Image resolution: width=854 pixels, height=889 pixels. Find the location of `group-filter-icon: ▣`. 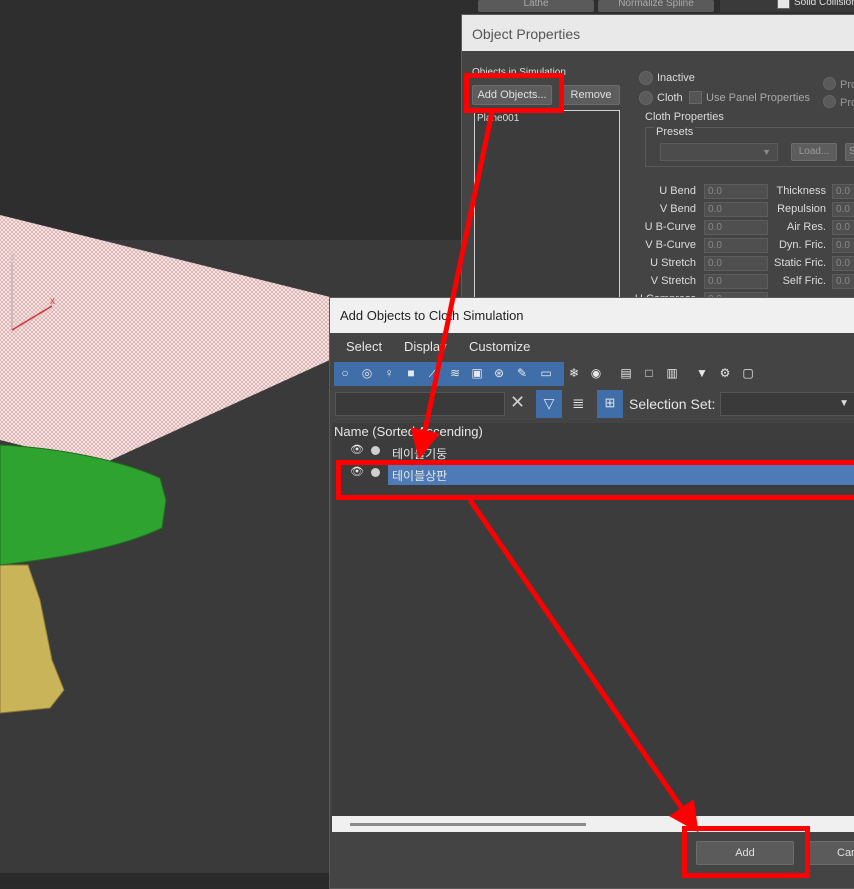

group-filter-icon: ▣ is located at coordinates (477, 373).